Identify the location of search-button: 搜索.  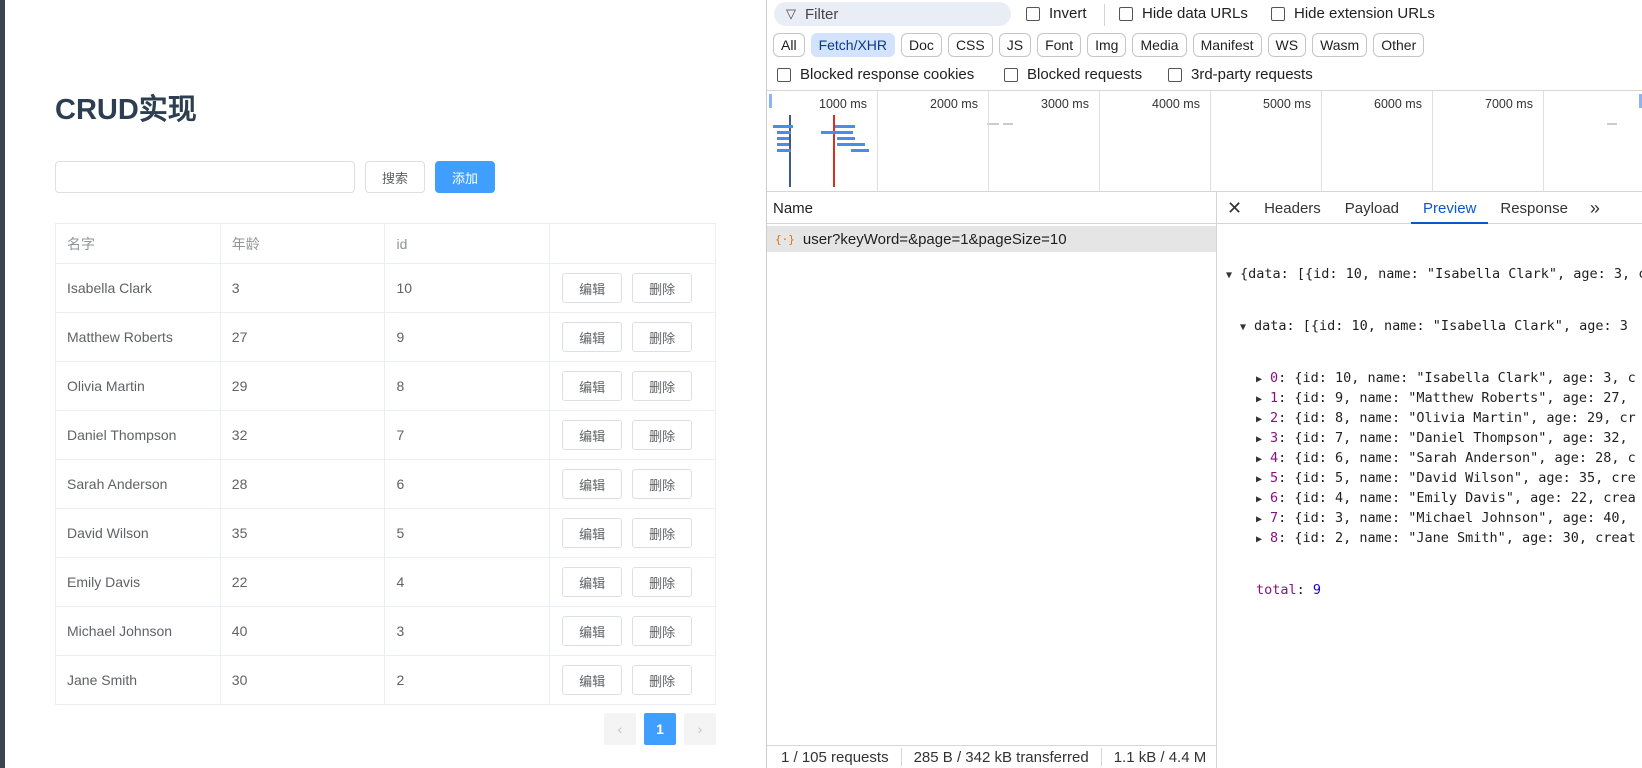
(395, 177).